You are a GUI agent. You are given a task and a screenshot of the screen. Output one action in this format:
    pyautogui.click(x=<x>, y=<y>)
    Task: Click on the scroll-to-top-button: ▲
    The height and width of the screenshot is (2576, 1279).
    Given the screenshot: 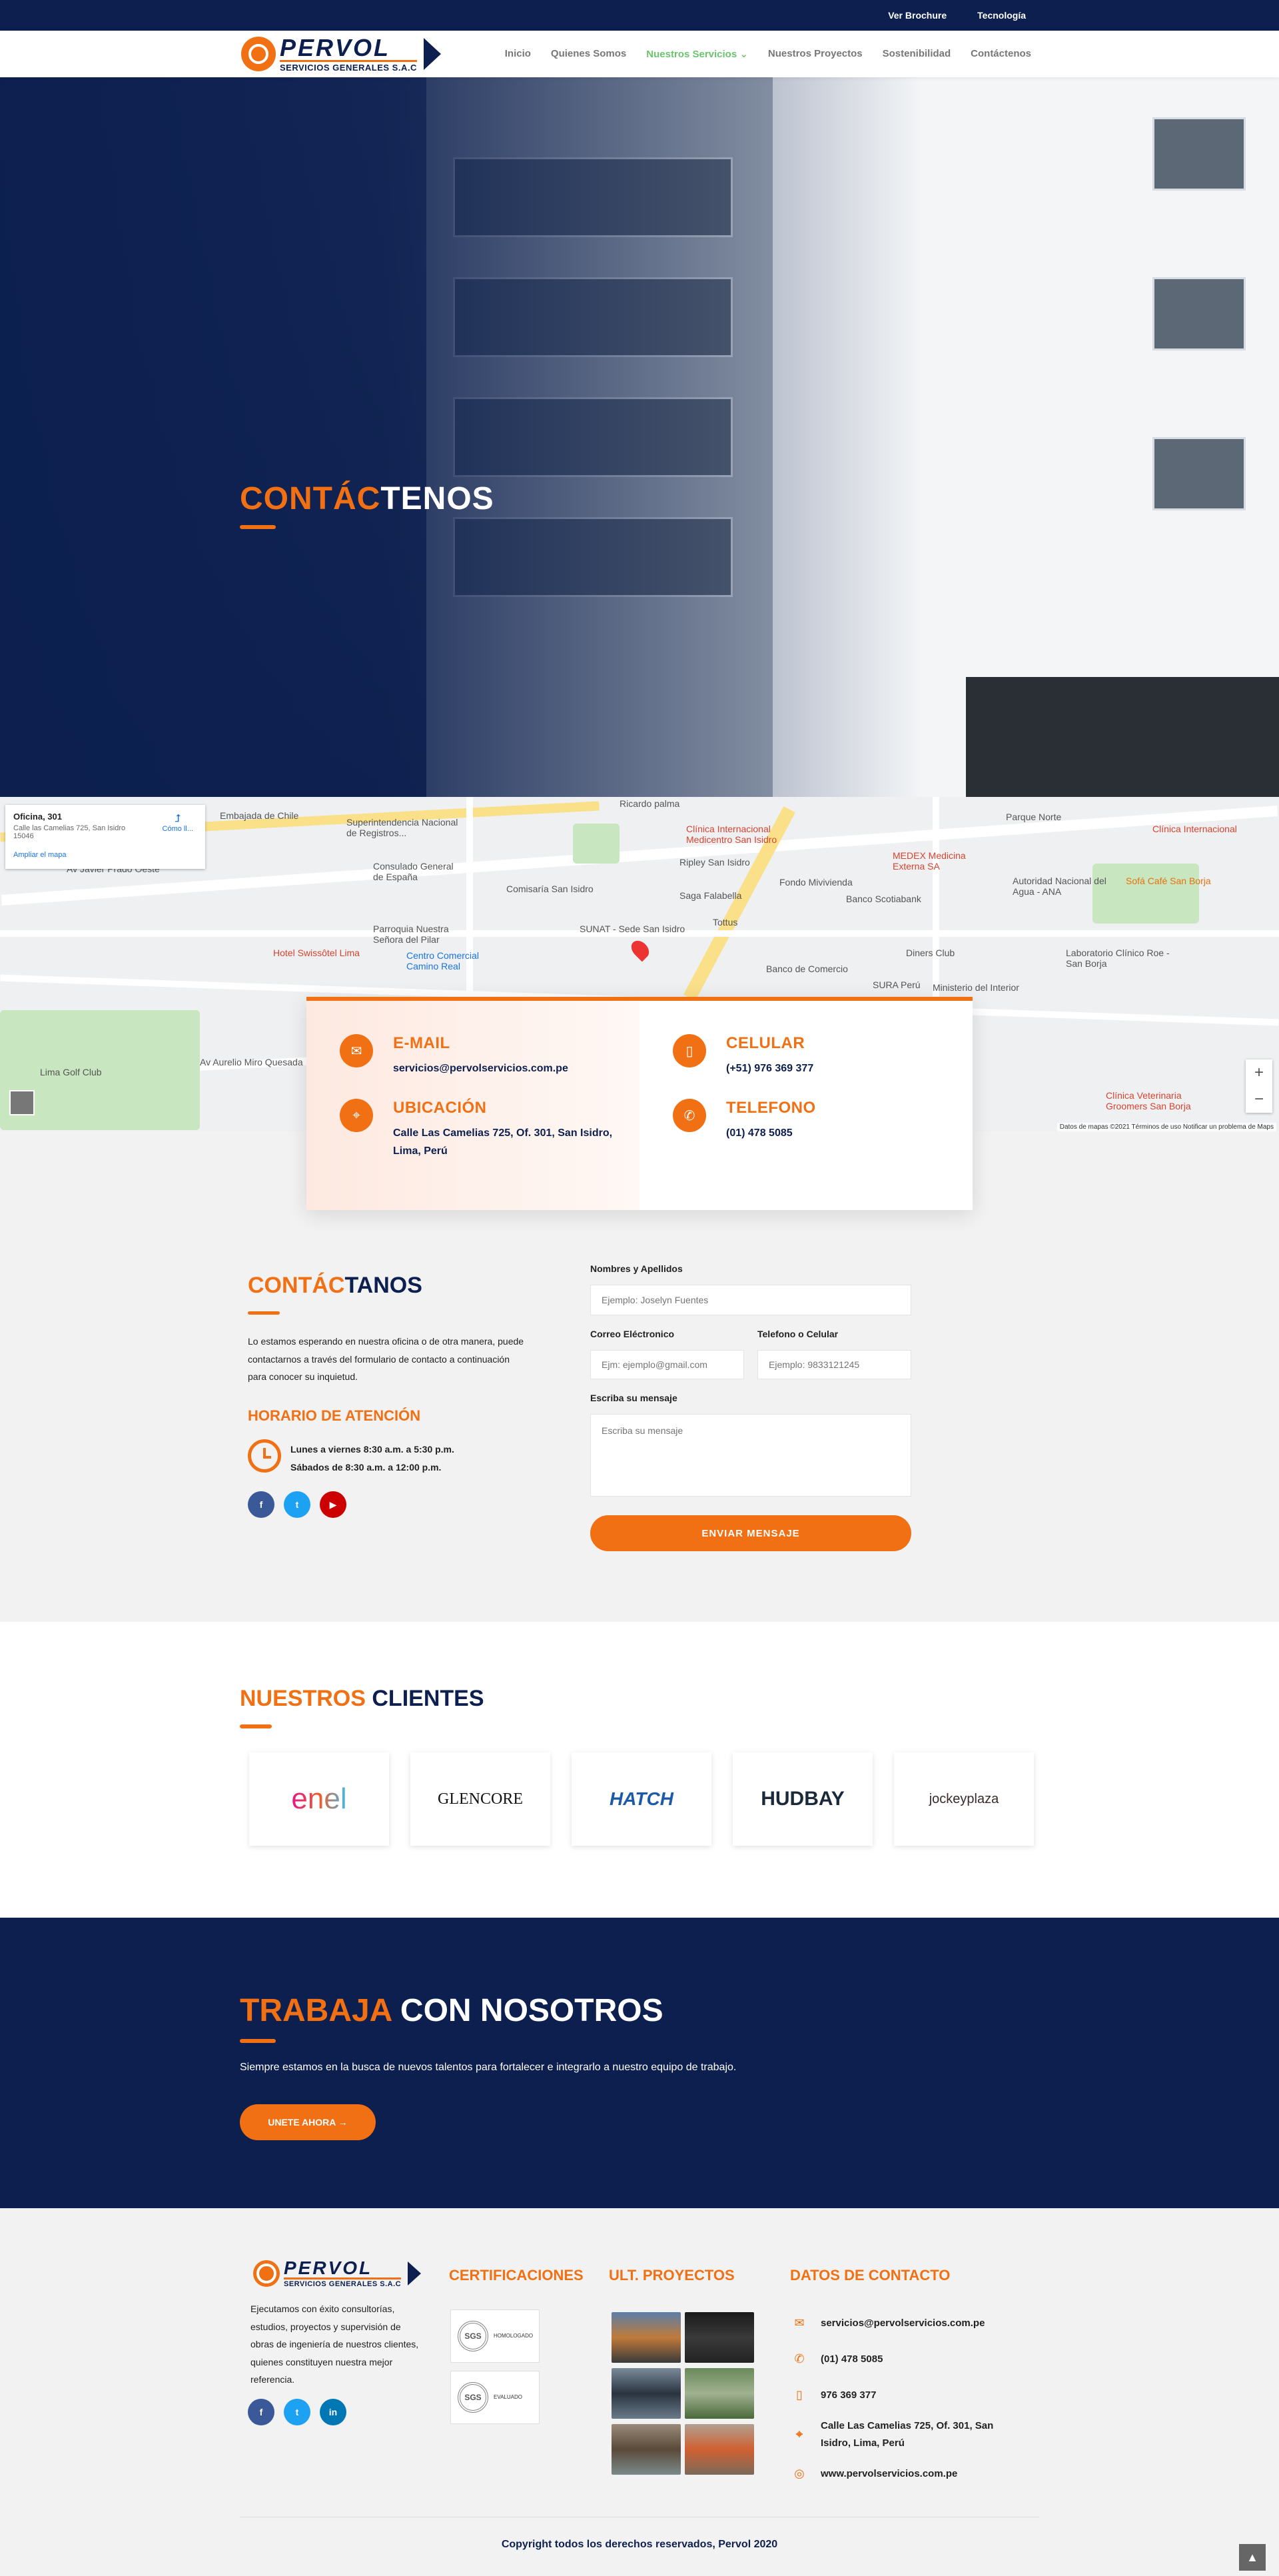 What is the action you would take?
    pyautogui.click(x=1252, y=2557)
    